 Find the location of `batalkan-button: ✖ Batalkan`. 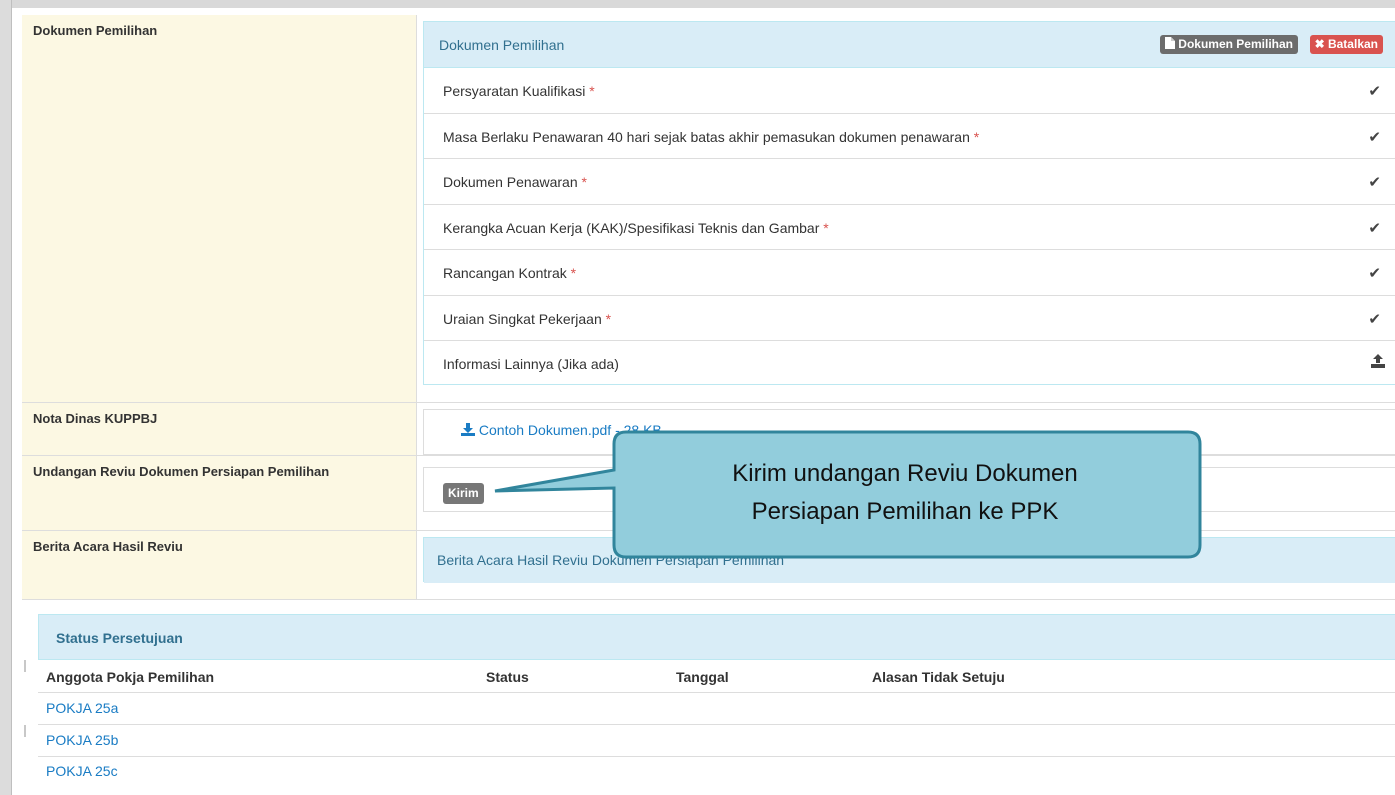

batalkan-button: ✖ Batalkan is located at coordinates (1346, 44).